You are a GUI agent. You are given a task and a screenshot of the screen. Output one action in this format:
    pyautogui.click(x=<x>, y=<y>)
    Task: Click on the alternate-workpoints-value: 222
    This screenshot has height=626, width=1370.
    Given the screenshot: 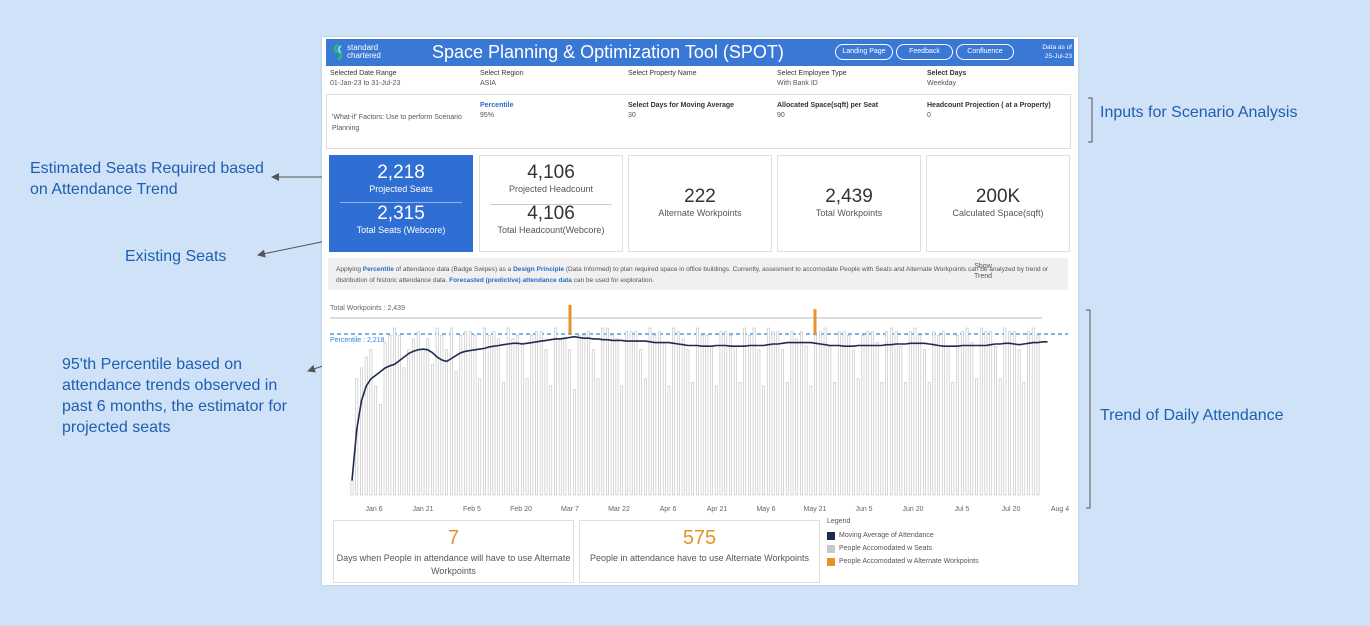 What is the action you would take?
    pyautogui.click(x=700, y=196)
    